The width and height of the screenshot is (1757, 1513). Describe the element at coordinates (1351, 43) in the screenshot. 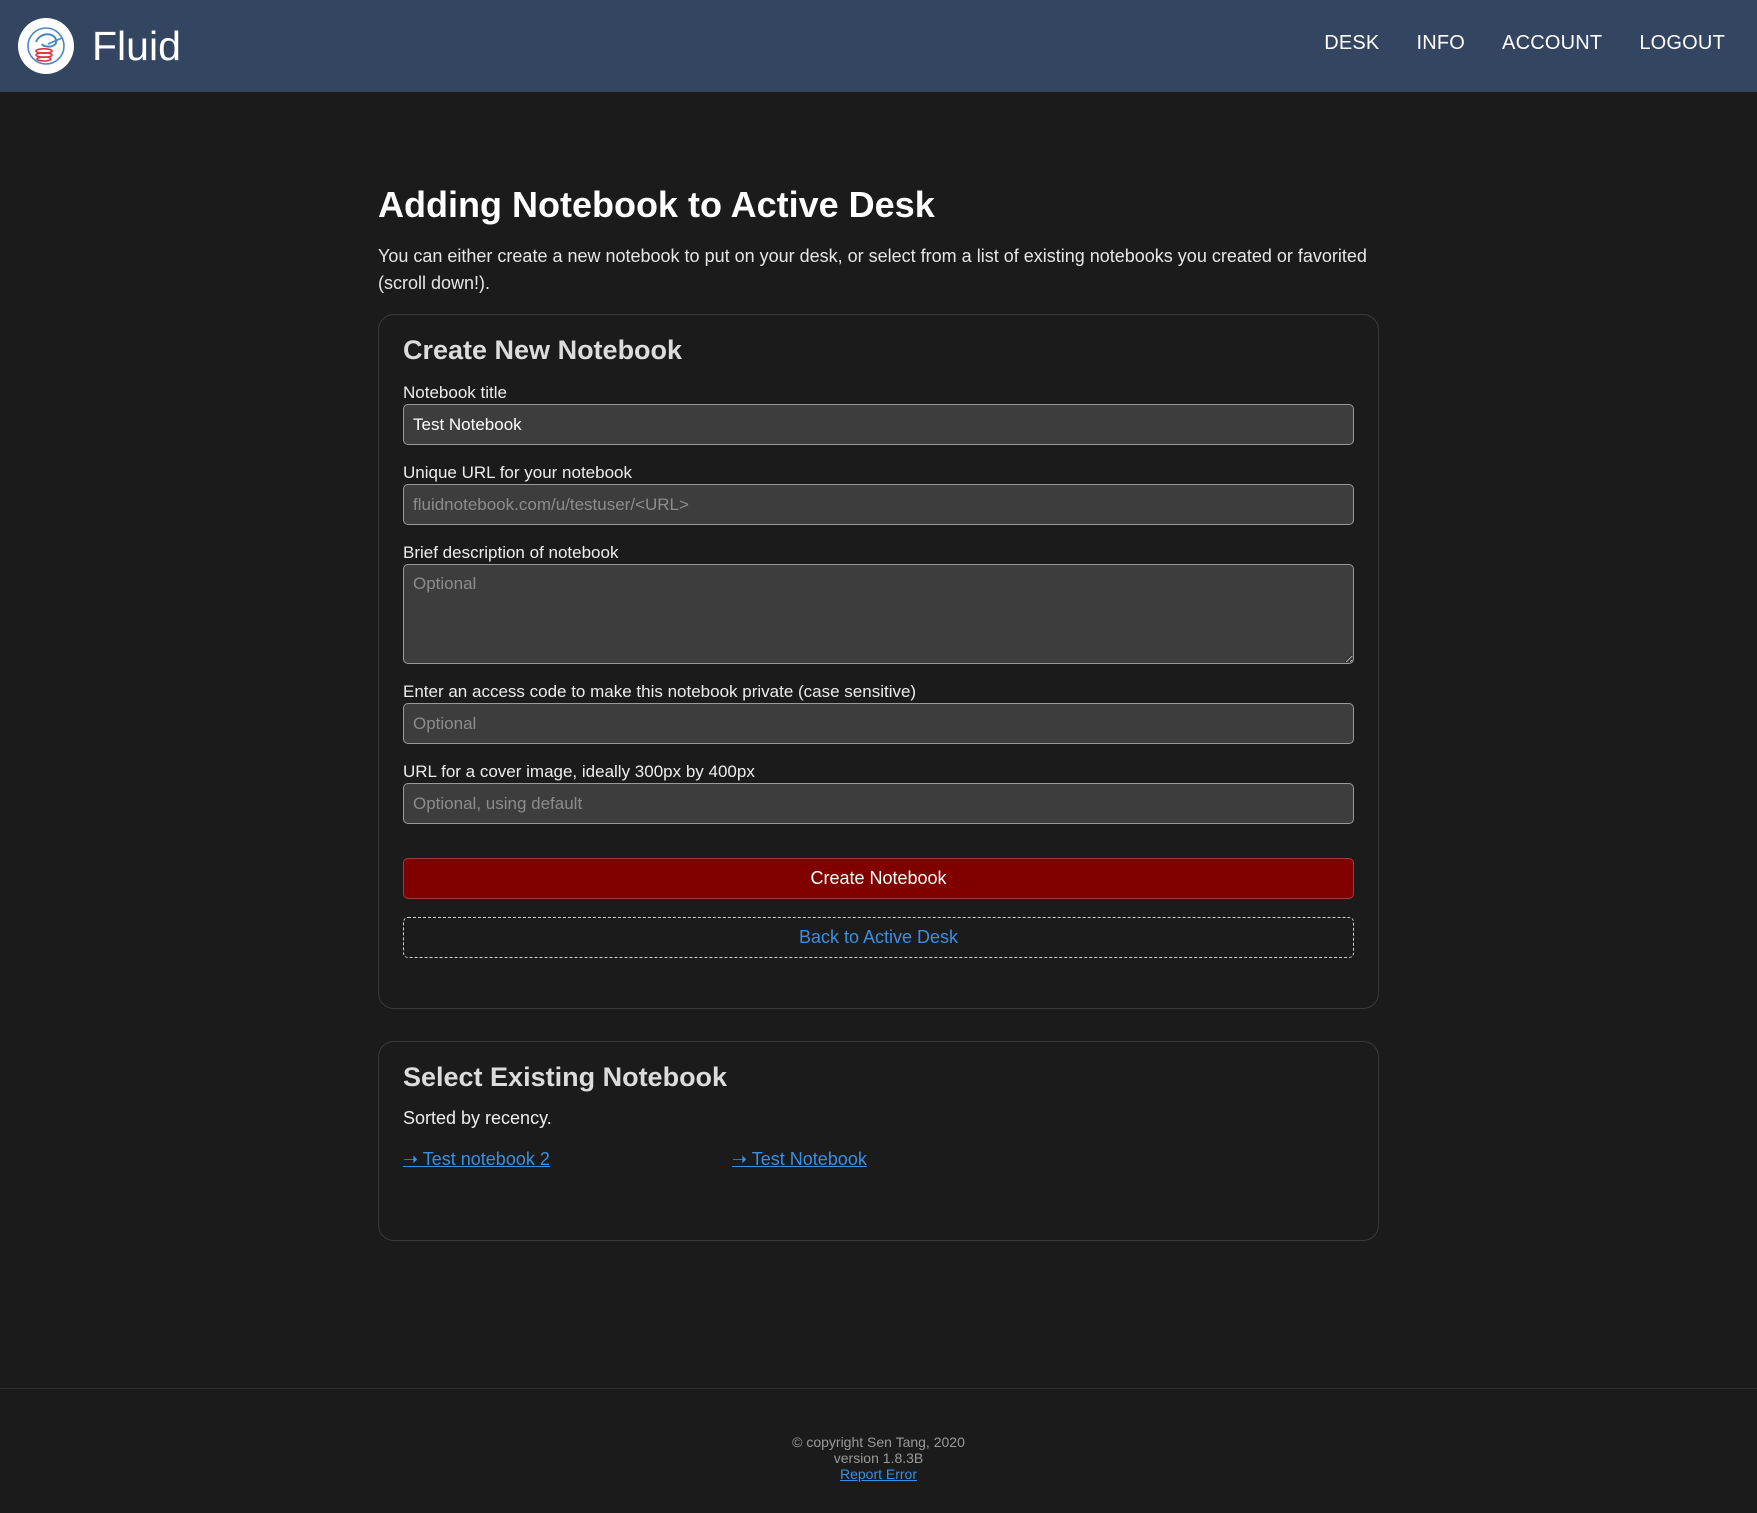

I see `nav-link-desk: DESK` at that location.